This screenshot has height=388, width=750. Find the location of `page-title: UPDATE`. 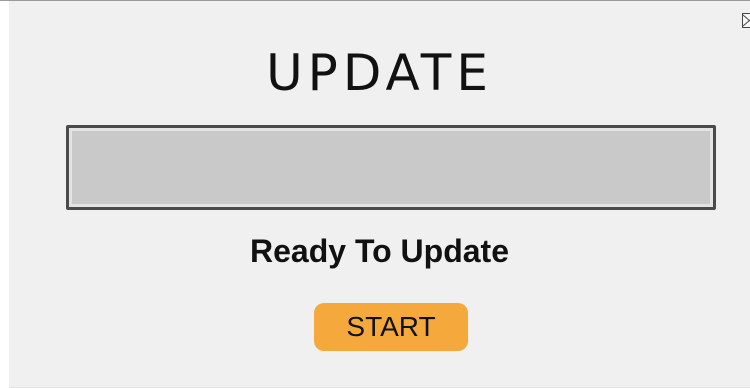

page-title: UPDATE is located at coordinates (379, 73).